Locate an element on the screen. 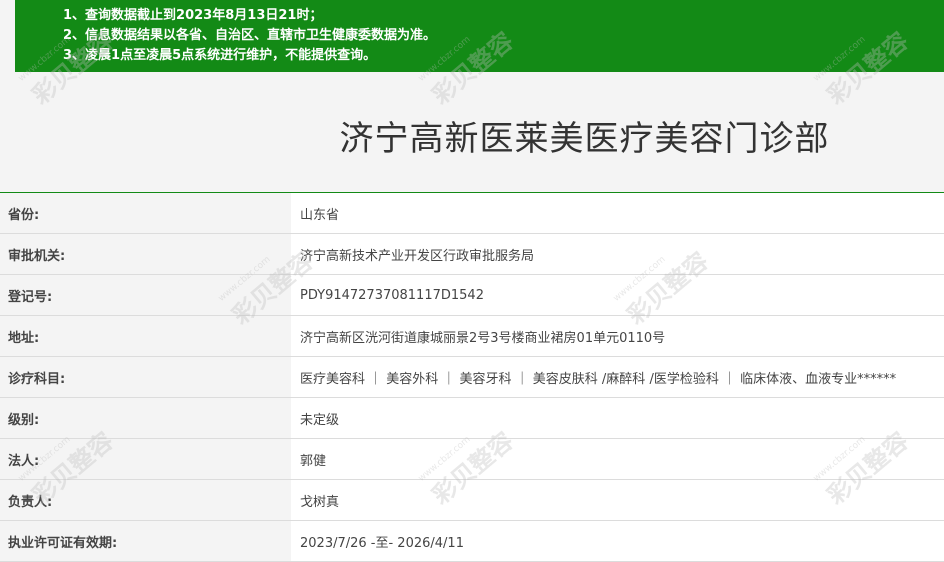  table-row: 负责人: 戈树真 is located at coordinates (472, 500).